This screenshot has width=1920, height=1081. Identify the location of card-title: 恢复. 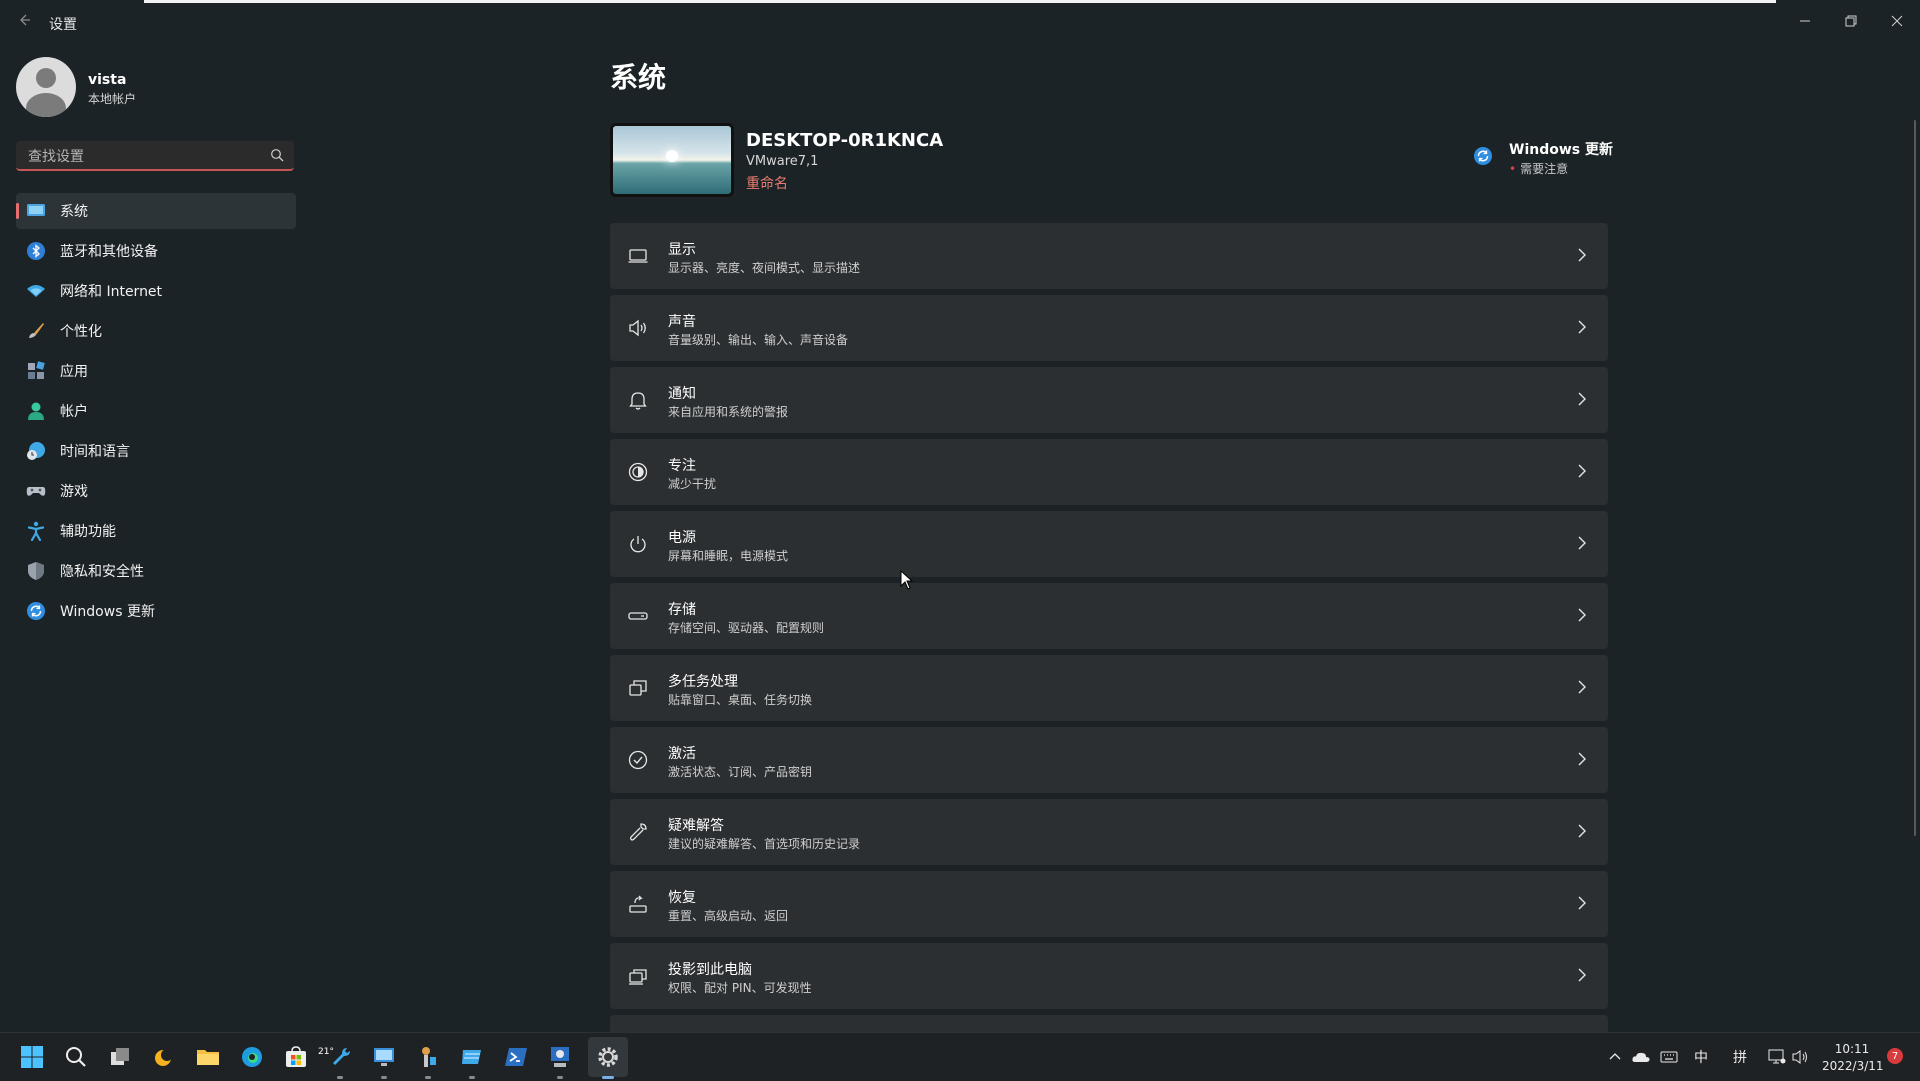
(682, 898).